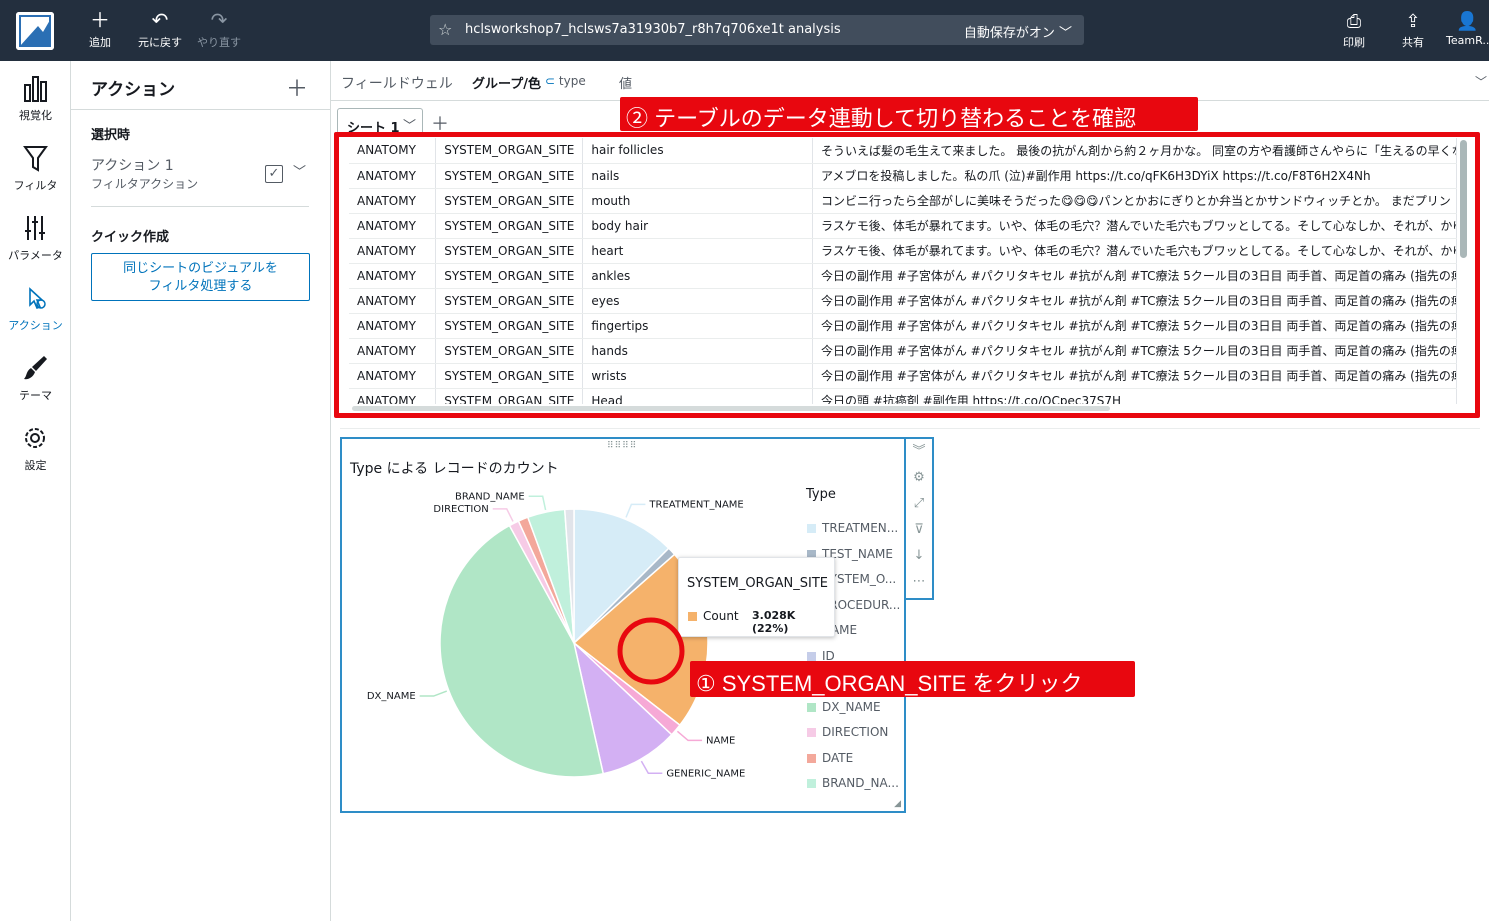 The image size is (1489, 921). Describe the element at coordinates (160, 42) in the screenshot. I see `undo-label: 元に戻す` at that location.